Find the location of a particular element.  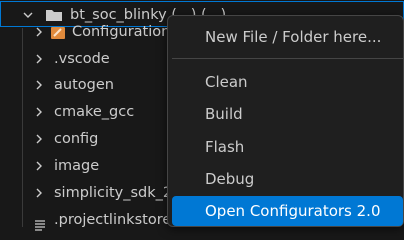

menu-item-debug: Debug is located at coordinates (287, 179).